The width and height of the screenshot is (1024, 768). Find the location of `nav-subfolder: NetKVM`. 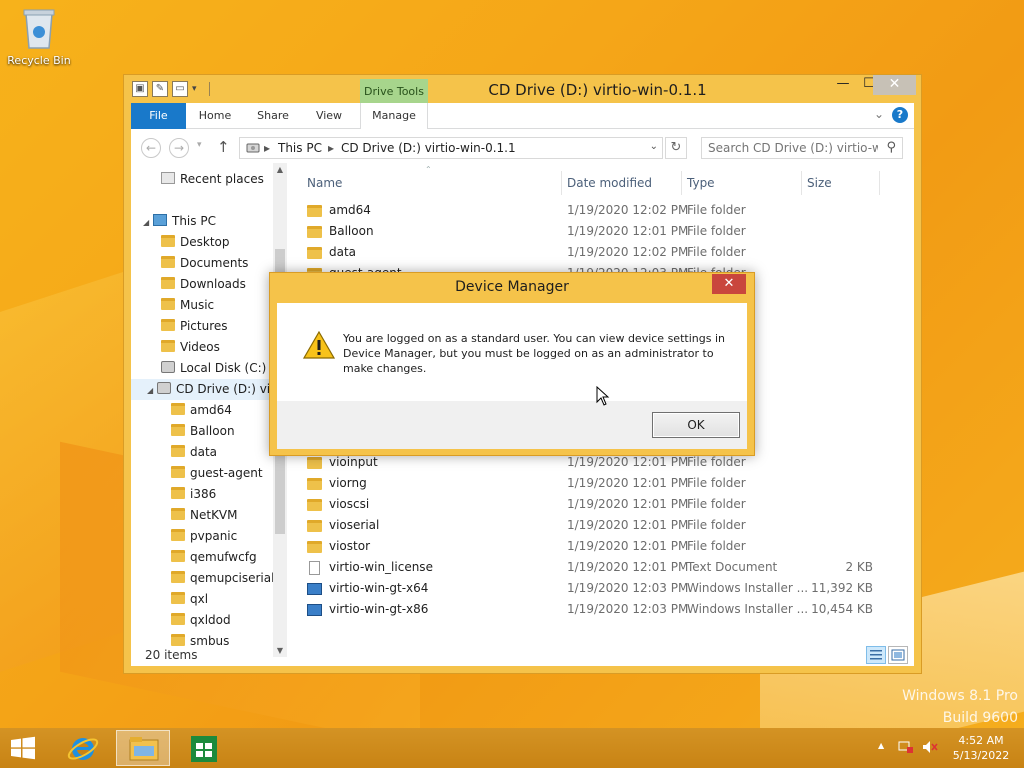

nav-subfolder: NetKVM is located at coordinates (204, 515).